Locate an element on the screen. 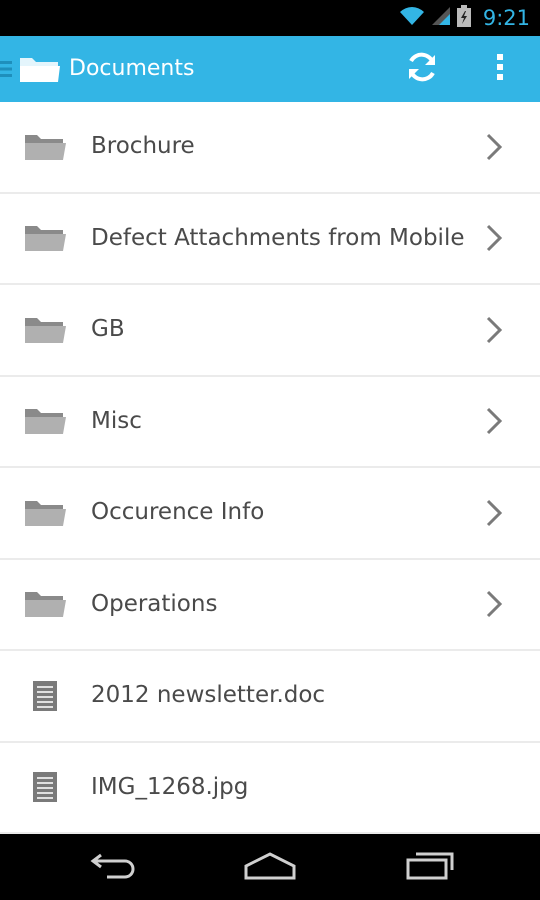 Image resolution: width=540 pixels, height=900 pixels. status-clock: 9:21 is located at coordinates (506, 18).